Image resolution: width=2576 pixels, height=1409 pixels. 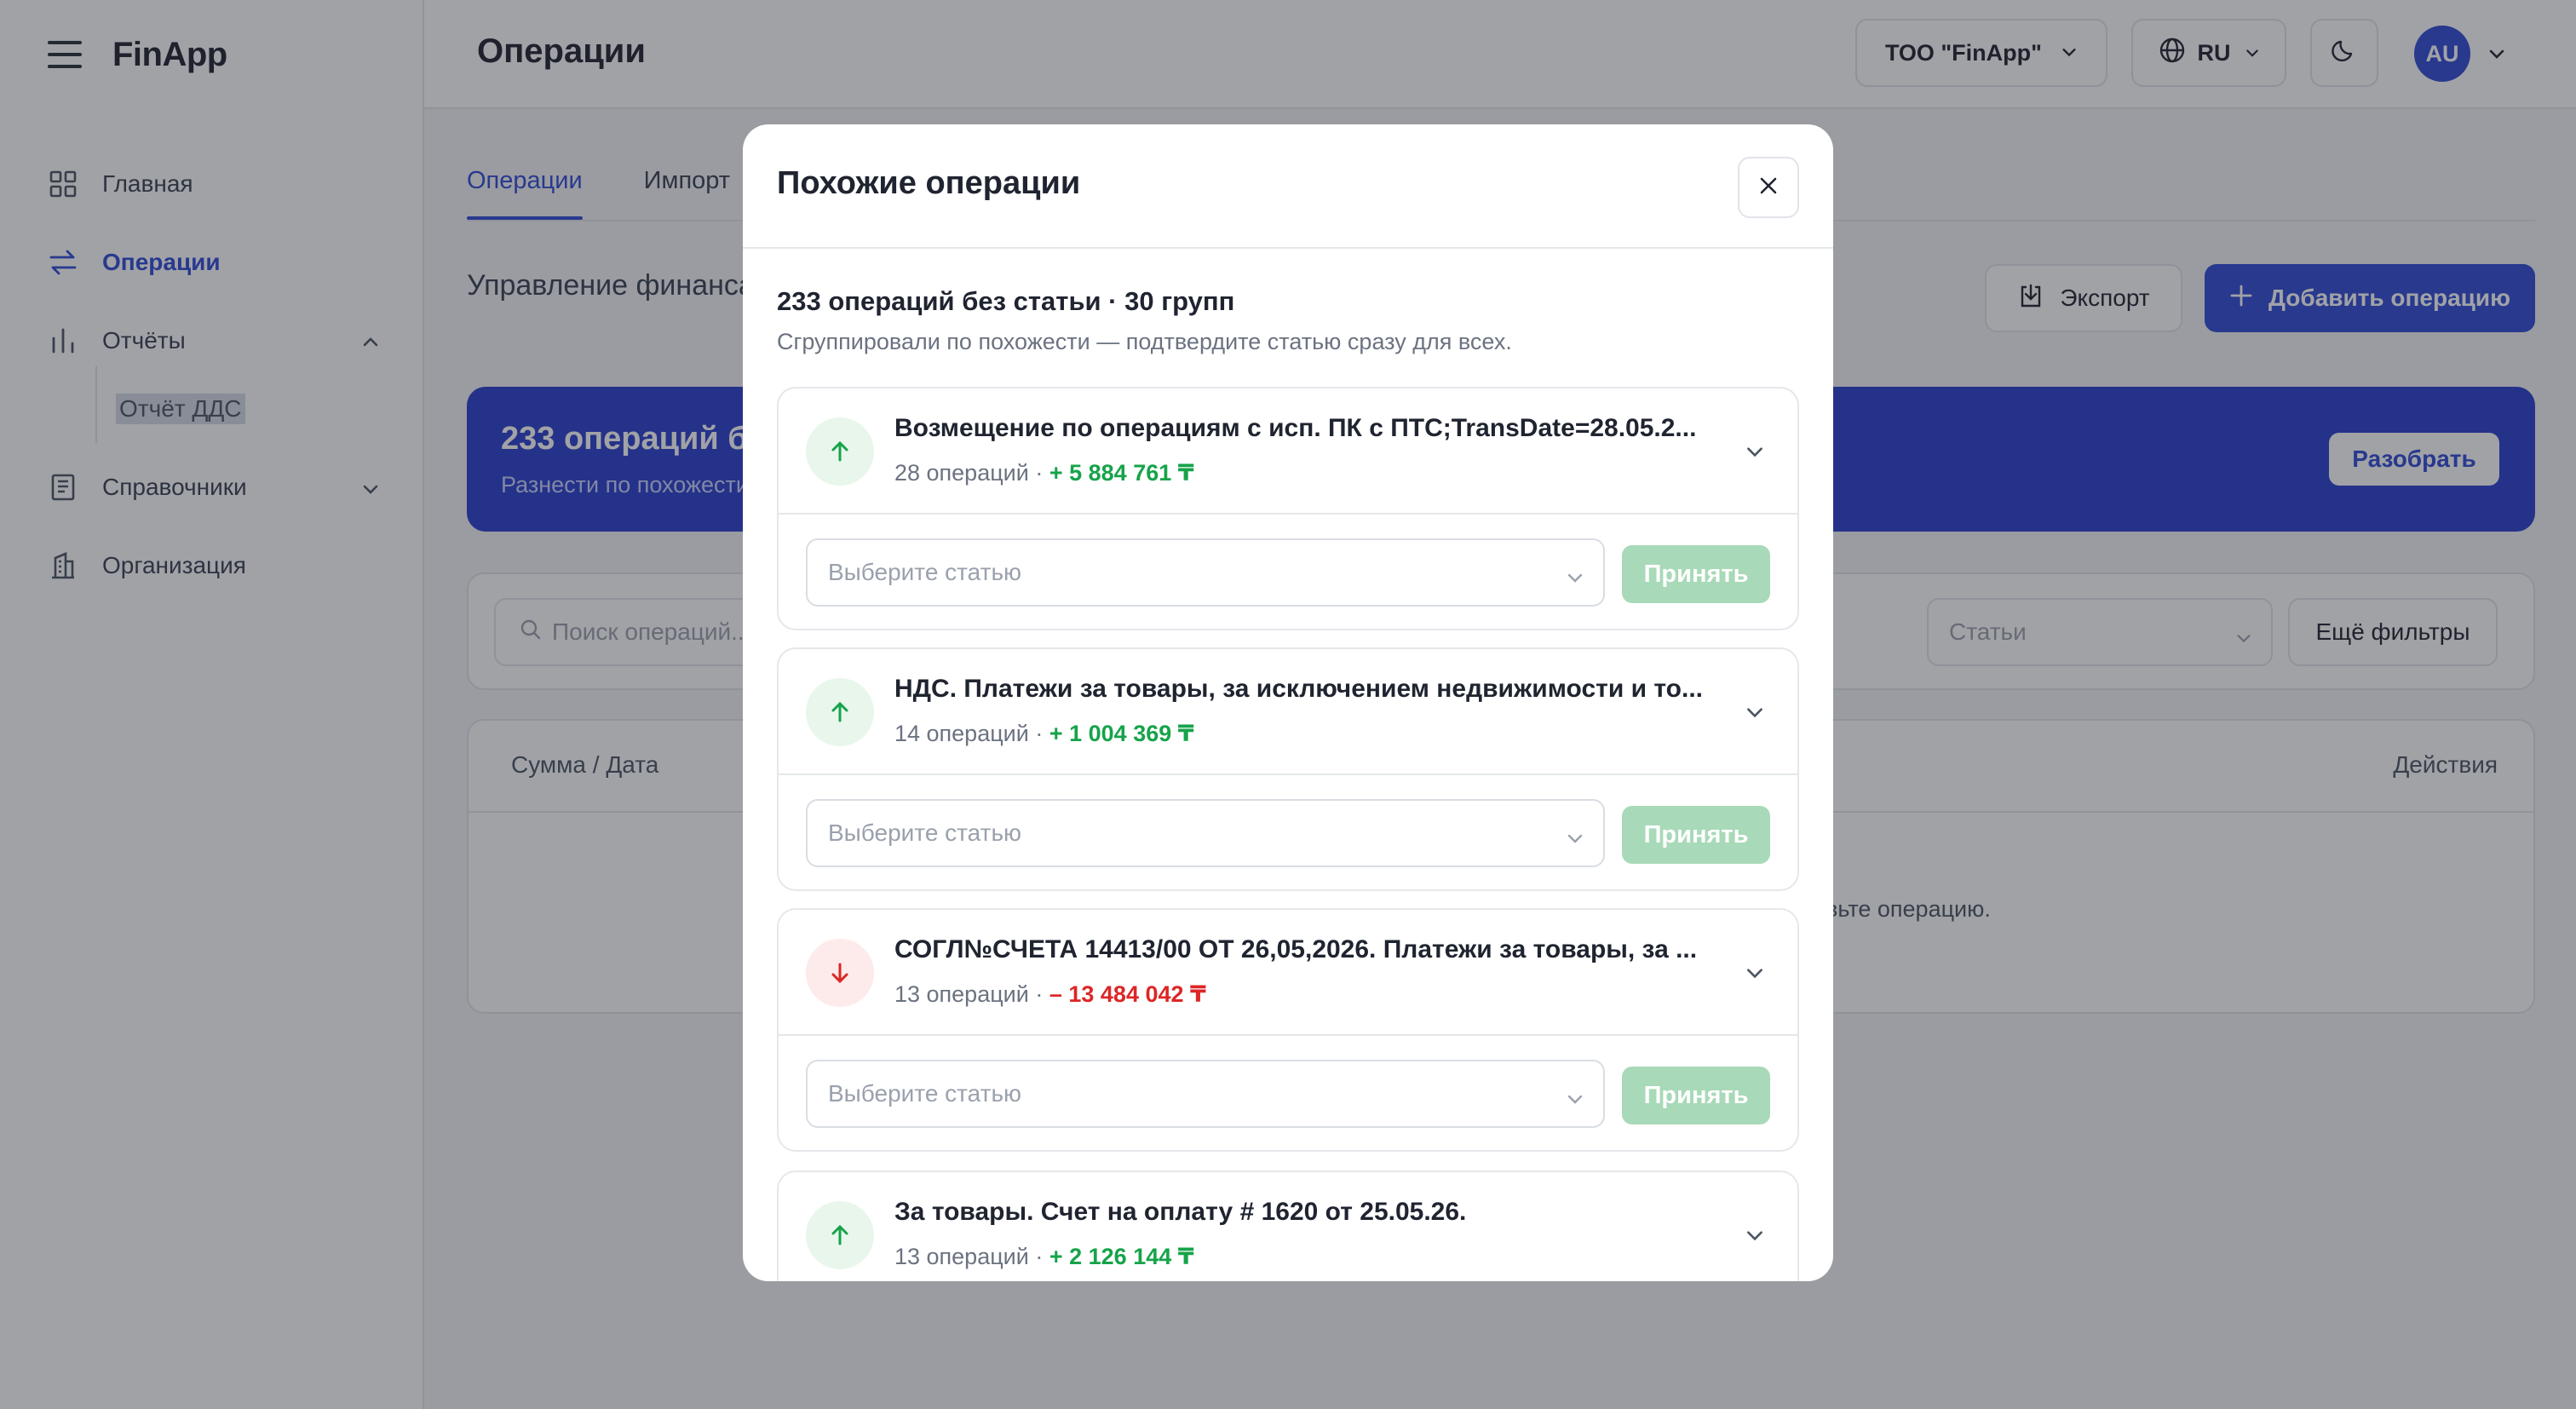 I want to click on group-meta: 28 операций · + 5 884 761 ₸, so click(x=1044, y=473).